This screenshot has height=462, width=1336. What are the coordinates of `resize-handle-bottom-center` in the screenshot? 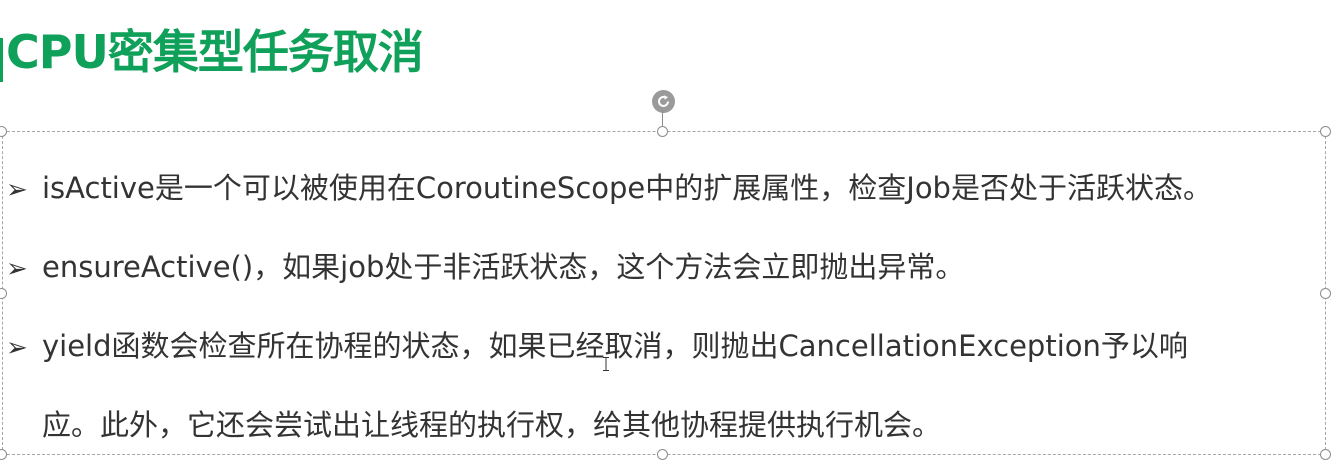 It's located at (662, 454).